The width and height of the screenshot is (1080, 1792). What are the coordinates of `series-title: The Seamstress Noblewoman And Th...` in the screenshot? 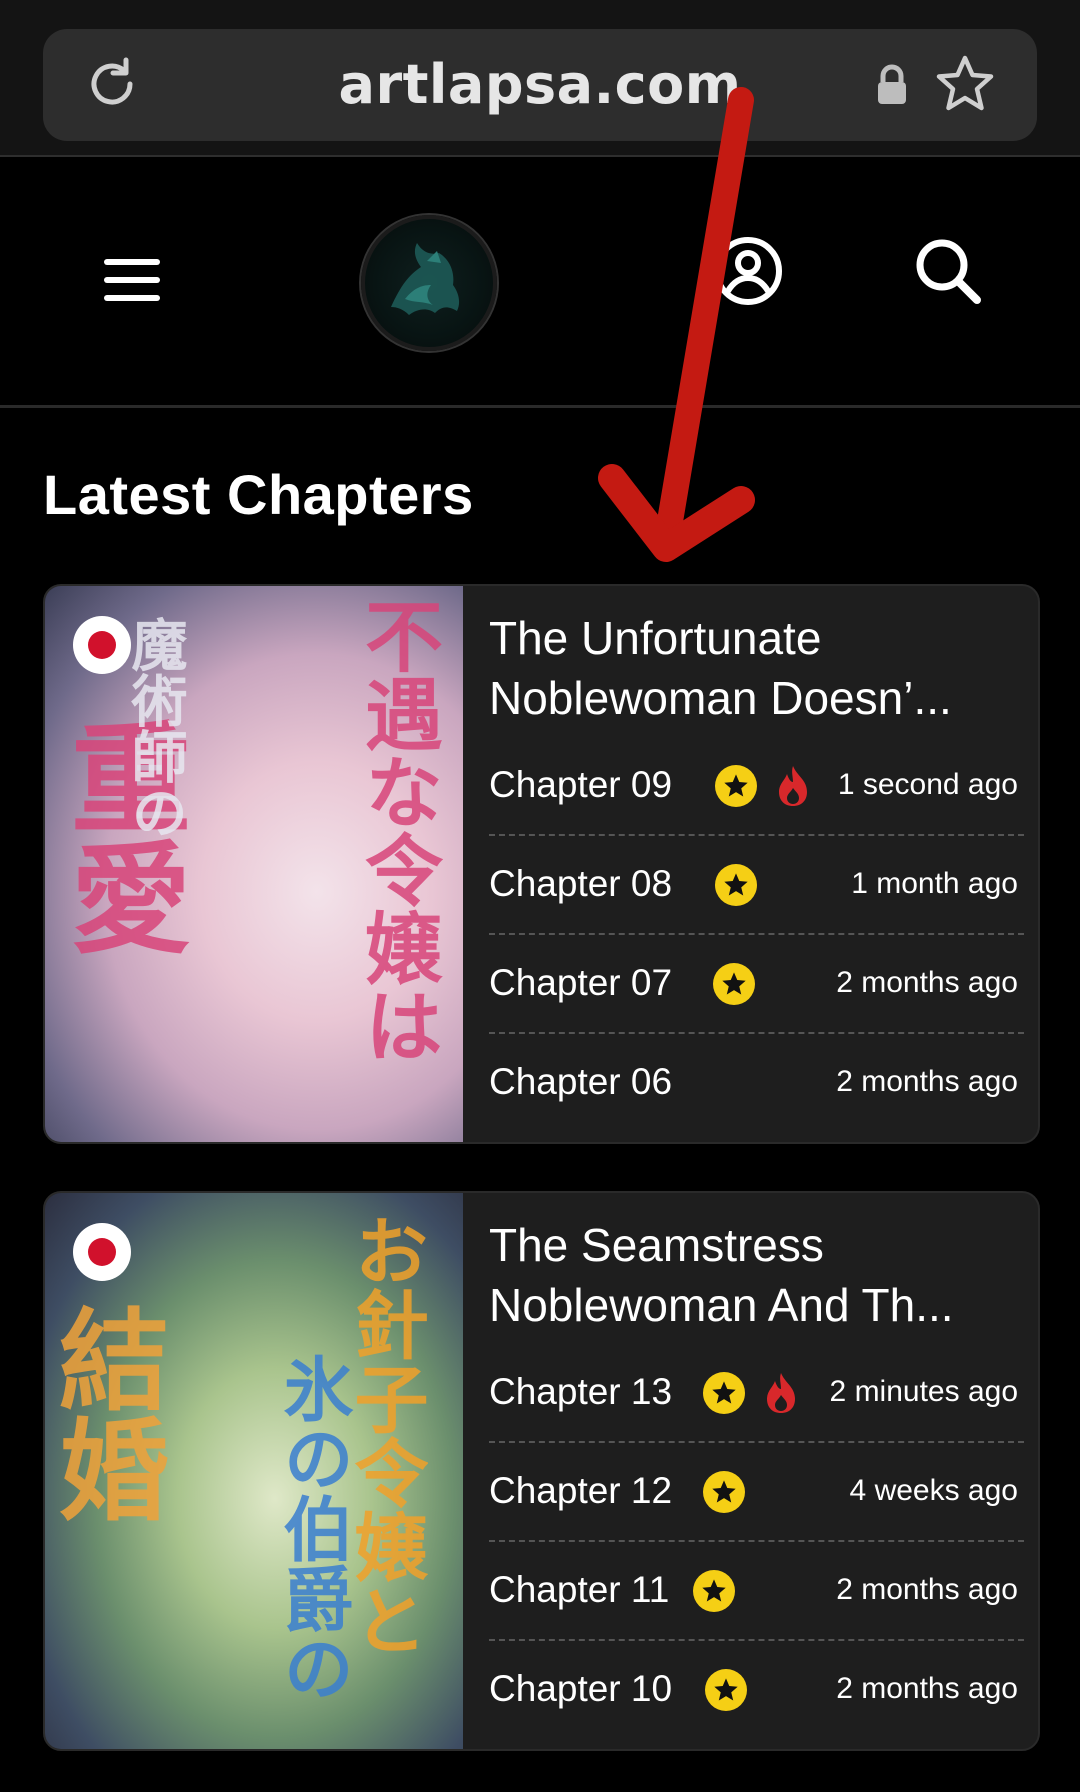 It's located at (756, 1275).